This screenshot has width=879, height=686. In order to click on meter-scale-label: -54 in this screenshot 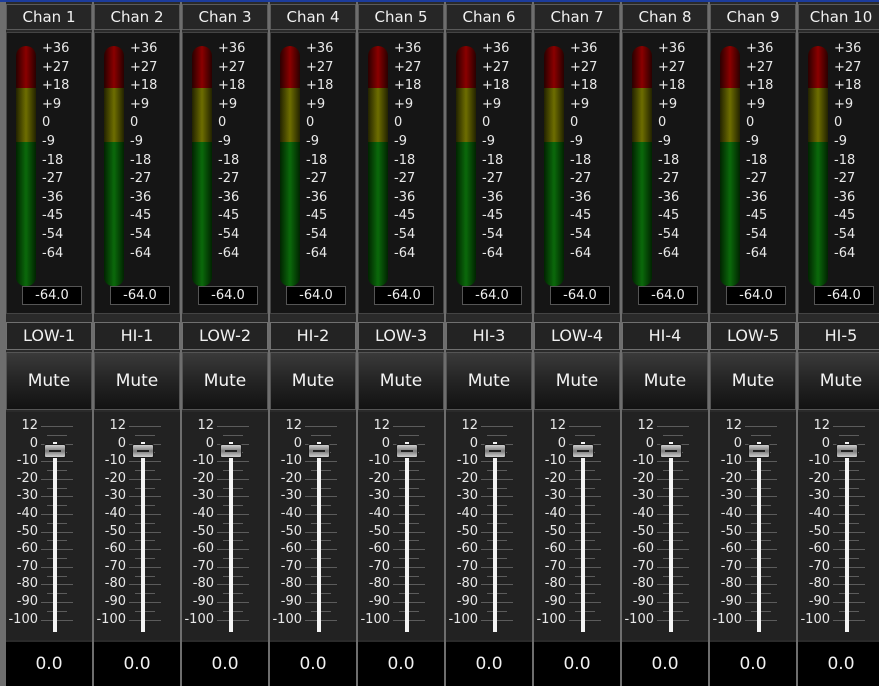, I will do `click(669, 234)`.